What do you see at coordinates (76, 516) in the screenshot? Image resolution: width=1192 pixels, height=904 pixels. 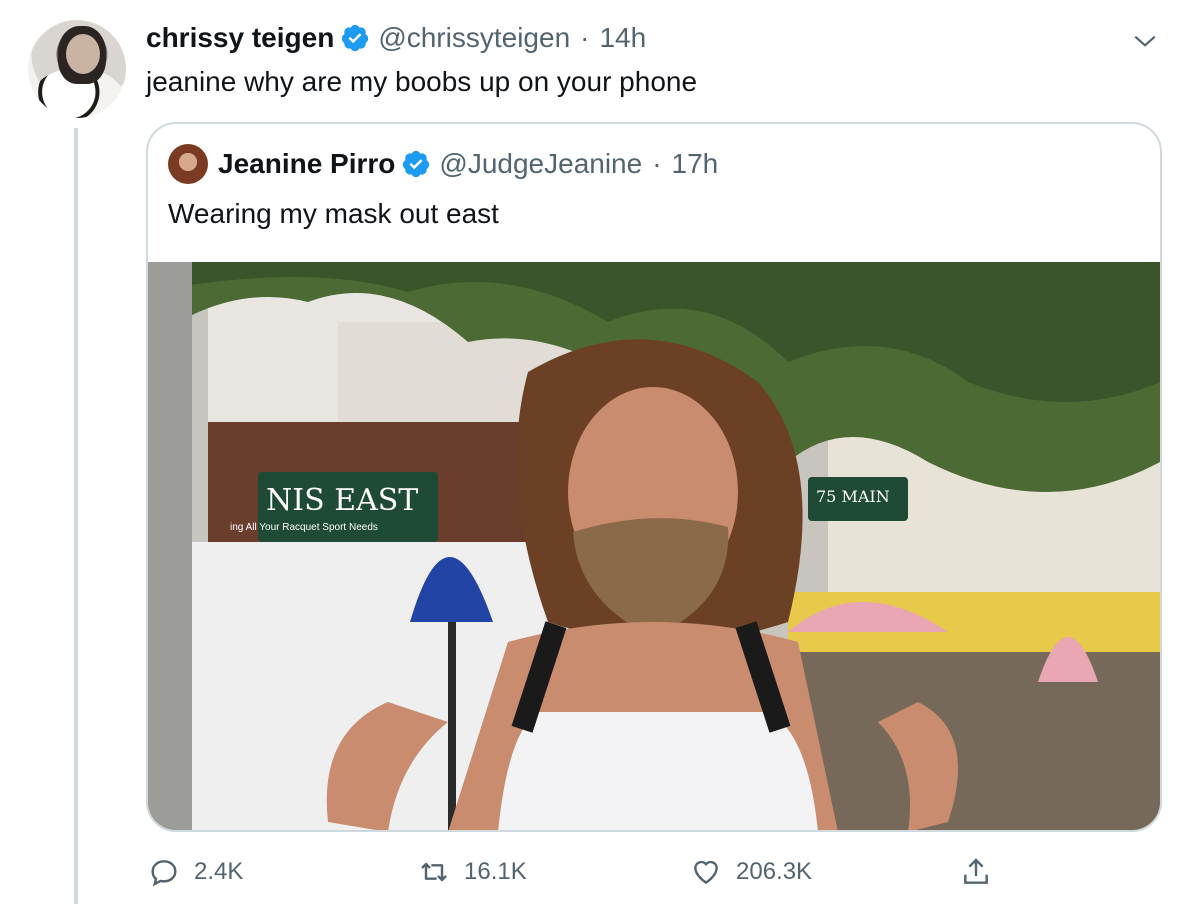 I see `thread-line` at bounding box center [76, 516].